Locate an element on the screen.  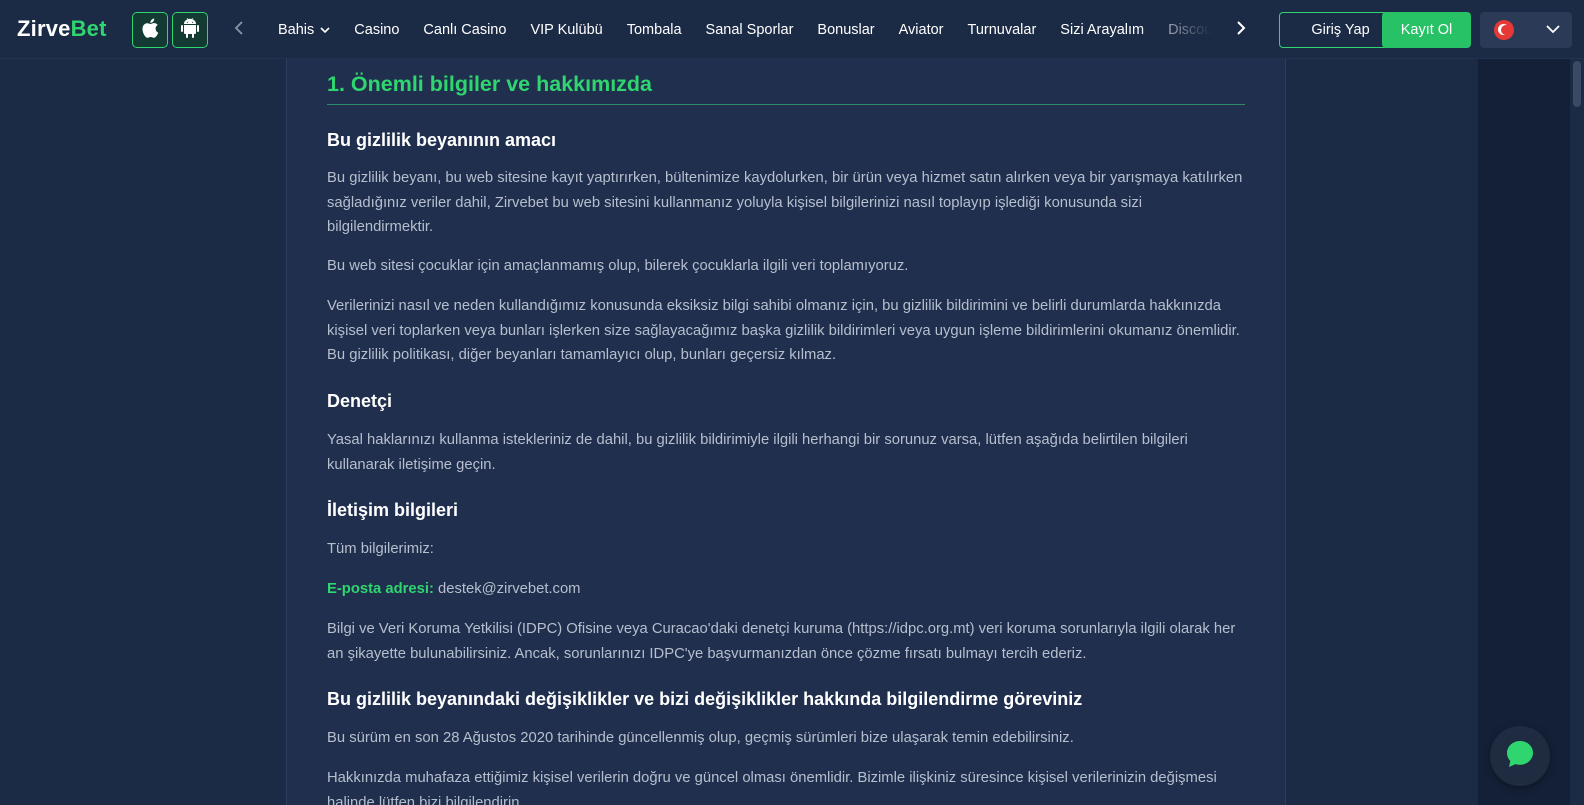
logo-bet: Bet is located at coordinates (88, 28).